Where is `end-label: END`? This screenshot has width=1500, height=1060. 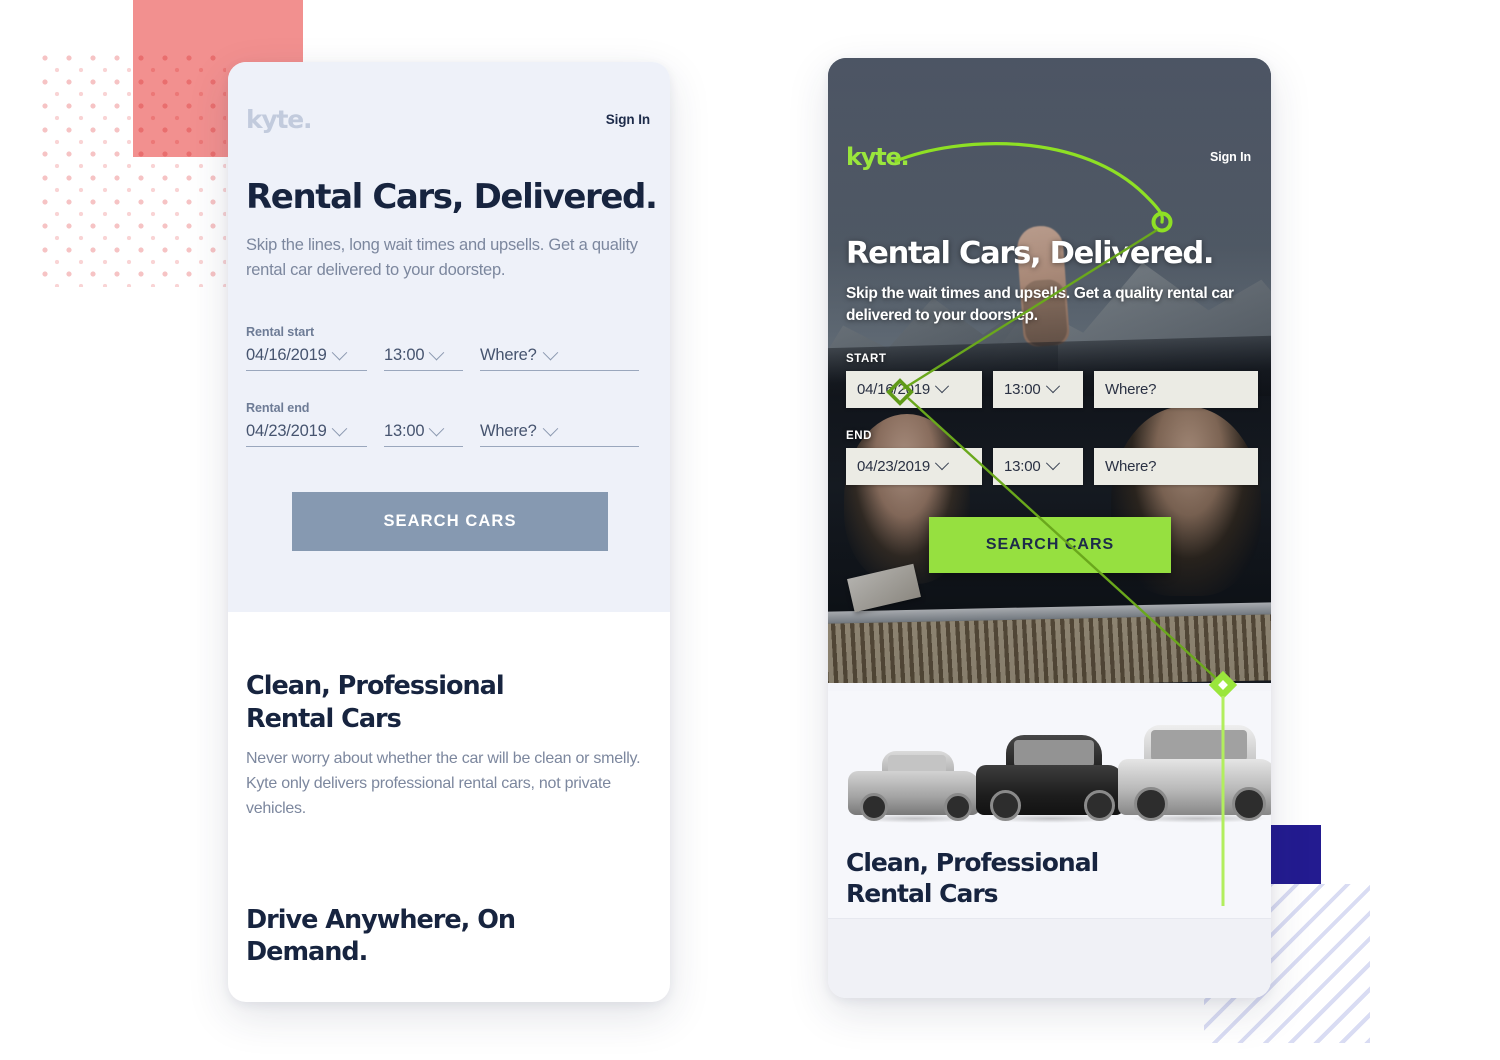 end-label: END is located at coordinates (859, 435).